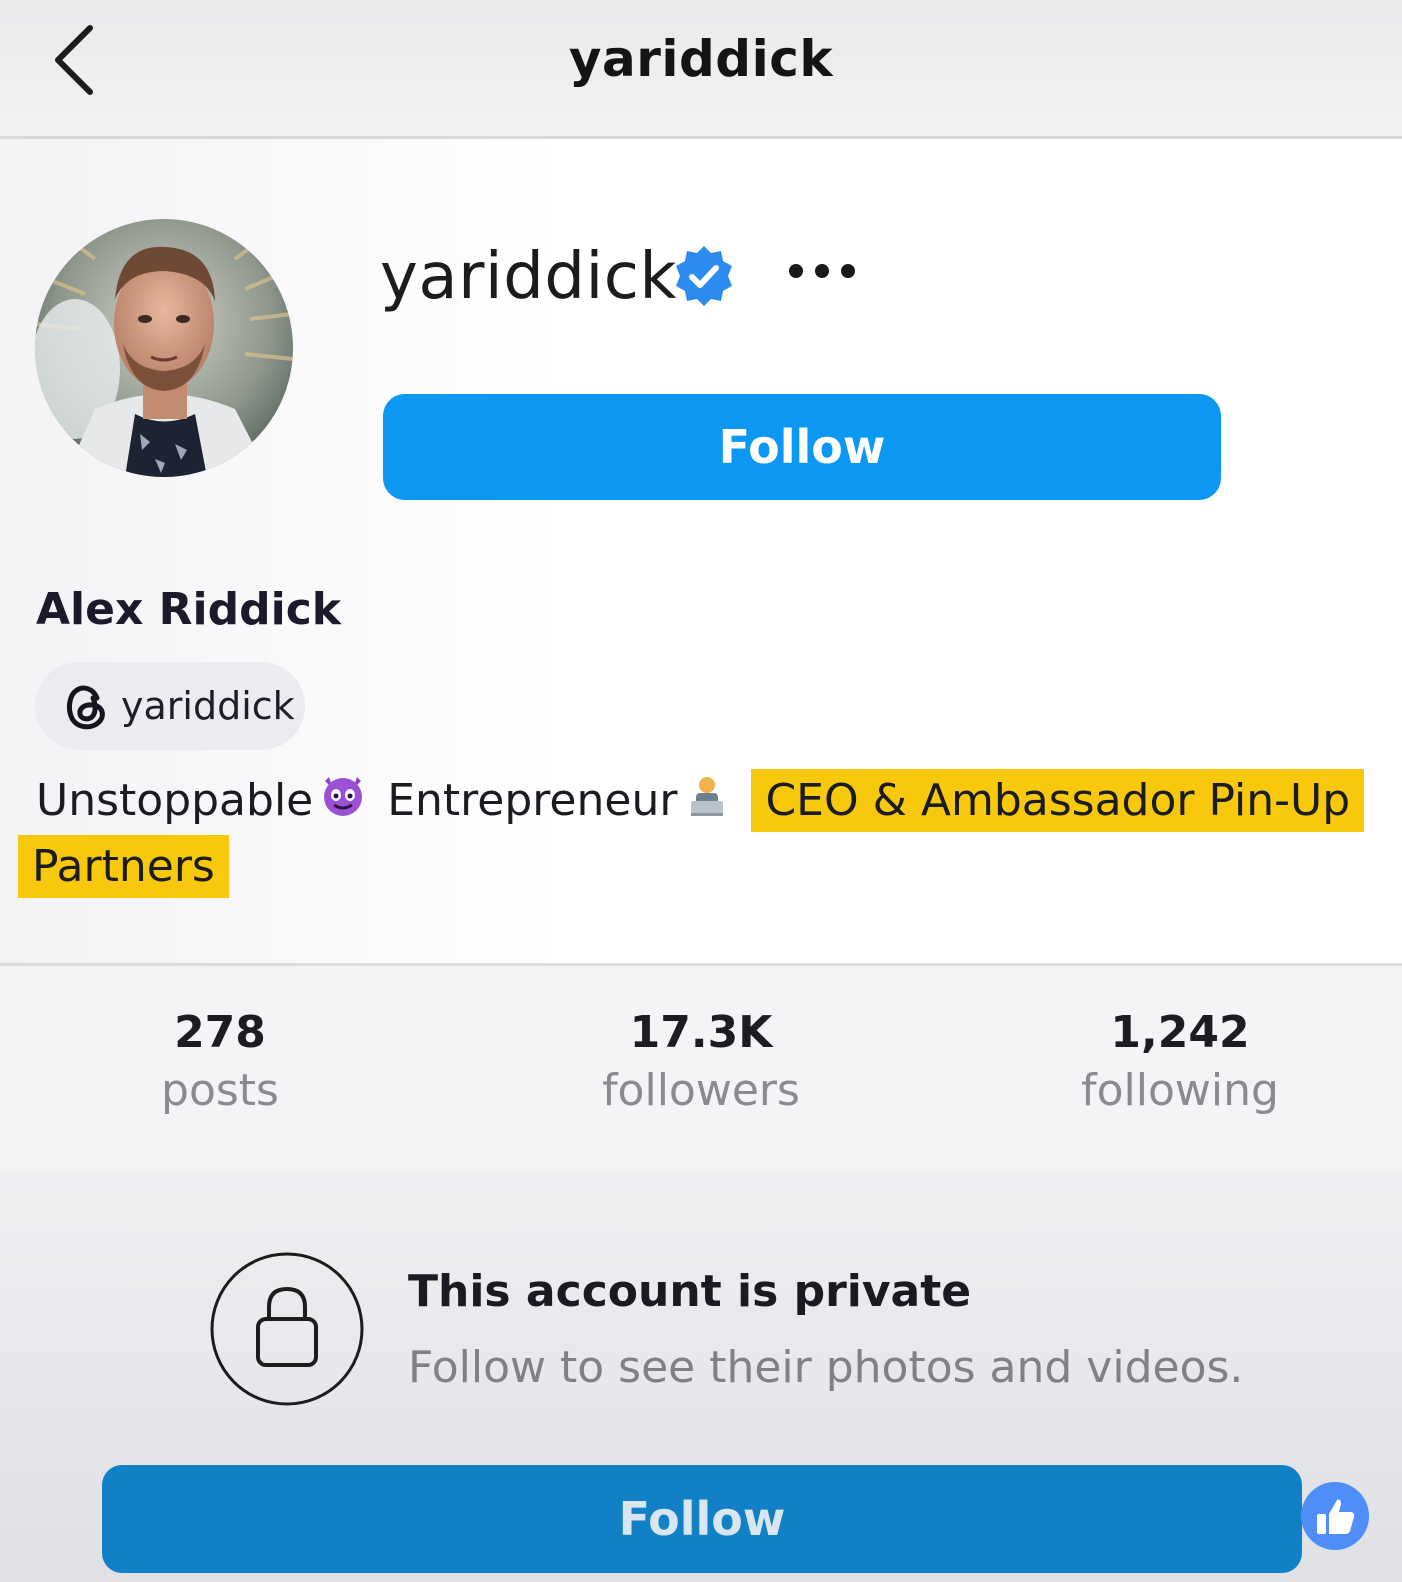  Describe the element at coordinates (826, 1367) in the screenshot. I see `private-subtitle: Follow to see their photos and videos.` at that location.